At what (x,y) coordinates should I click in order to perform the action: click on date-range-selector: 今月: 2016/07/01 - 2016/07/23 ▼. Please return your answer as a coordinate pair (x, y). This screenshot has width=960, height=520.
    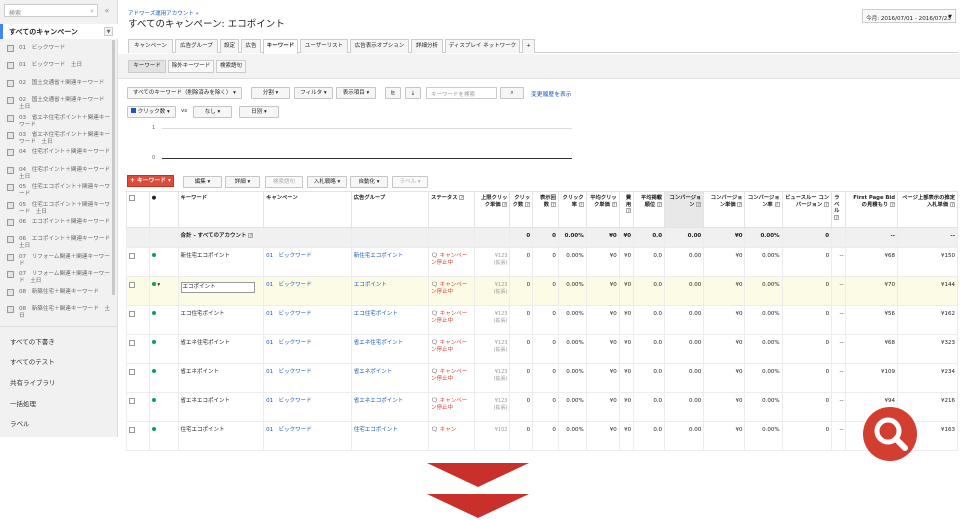
    Looking at the image, I should click on (909, 16).